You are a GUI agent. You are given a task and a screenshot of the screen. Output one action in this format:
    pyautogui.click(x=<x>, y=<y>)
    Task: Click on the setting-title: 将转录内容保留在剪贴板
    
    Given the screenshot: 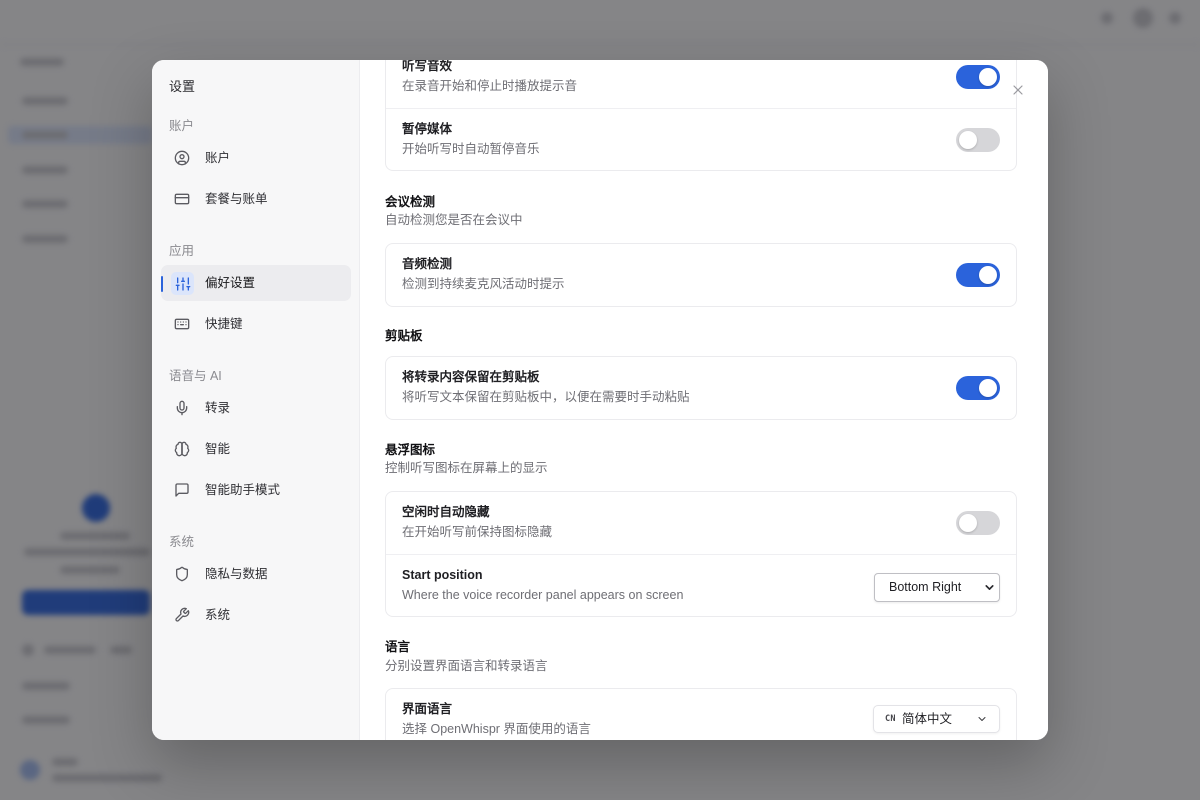 What is the action you would take?
    pyautogui.click(x=471, y=377)
    